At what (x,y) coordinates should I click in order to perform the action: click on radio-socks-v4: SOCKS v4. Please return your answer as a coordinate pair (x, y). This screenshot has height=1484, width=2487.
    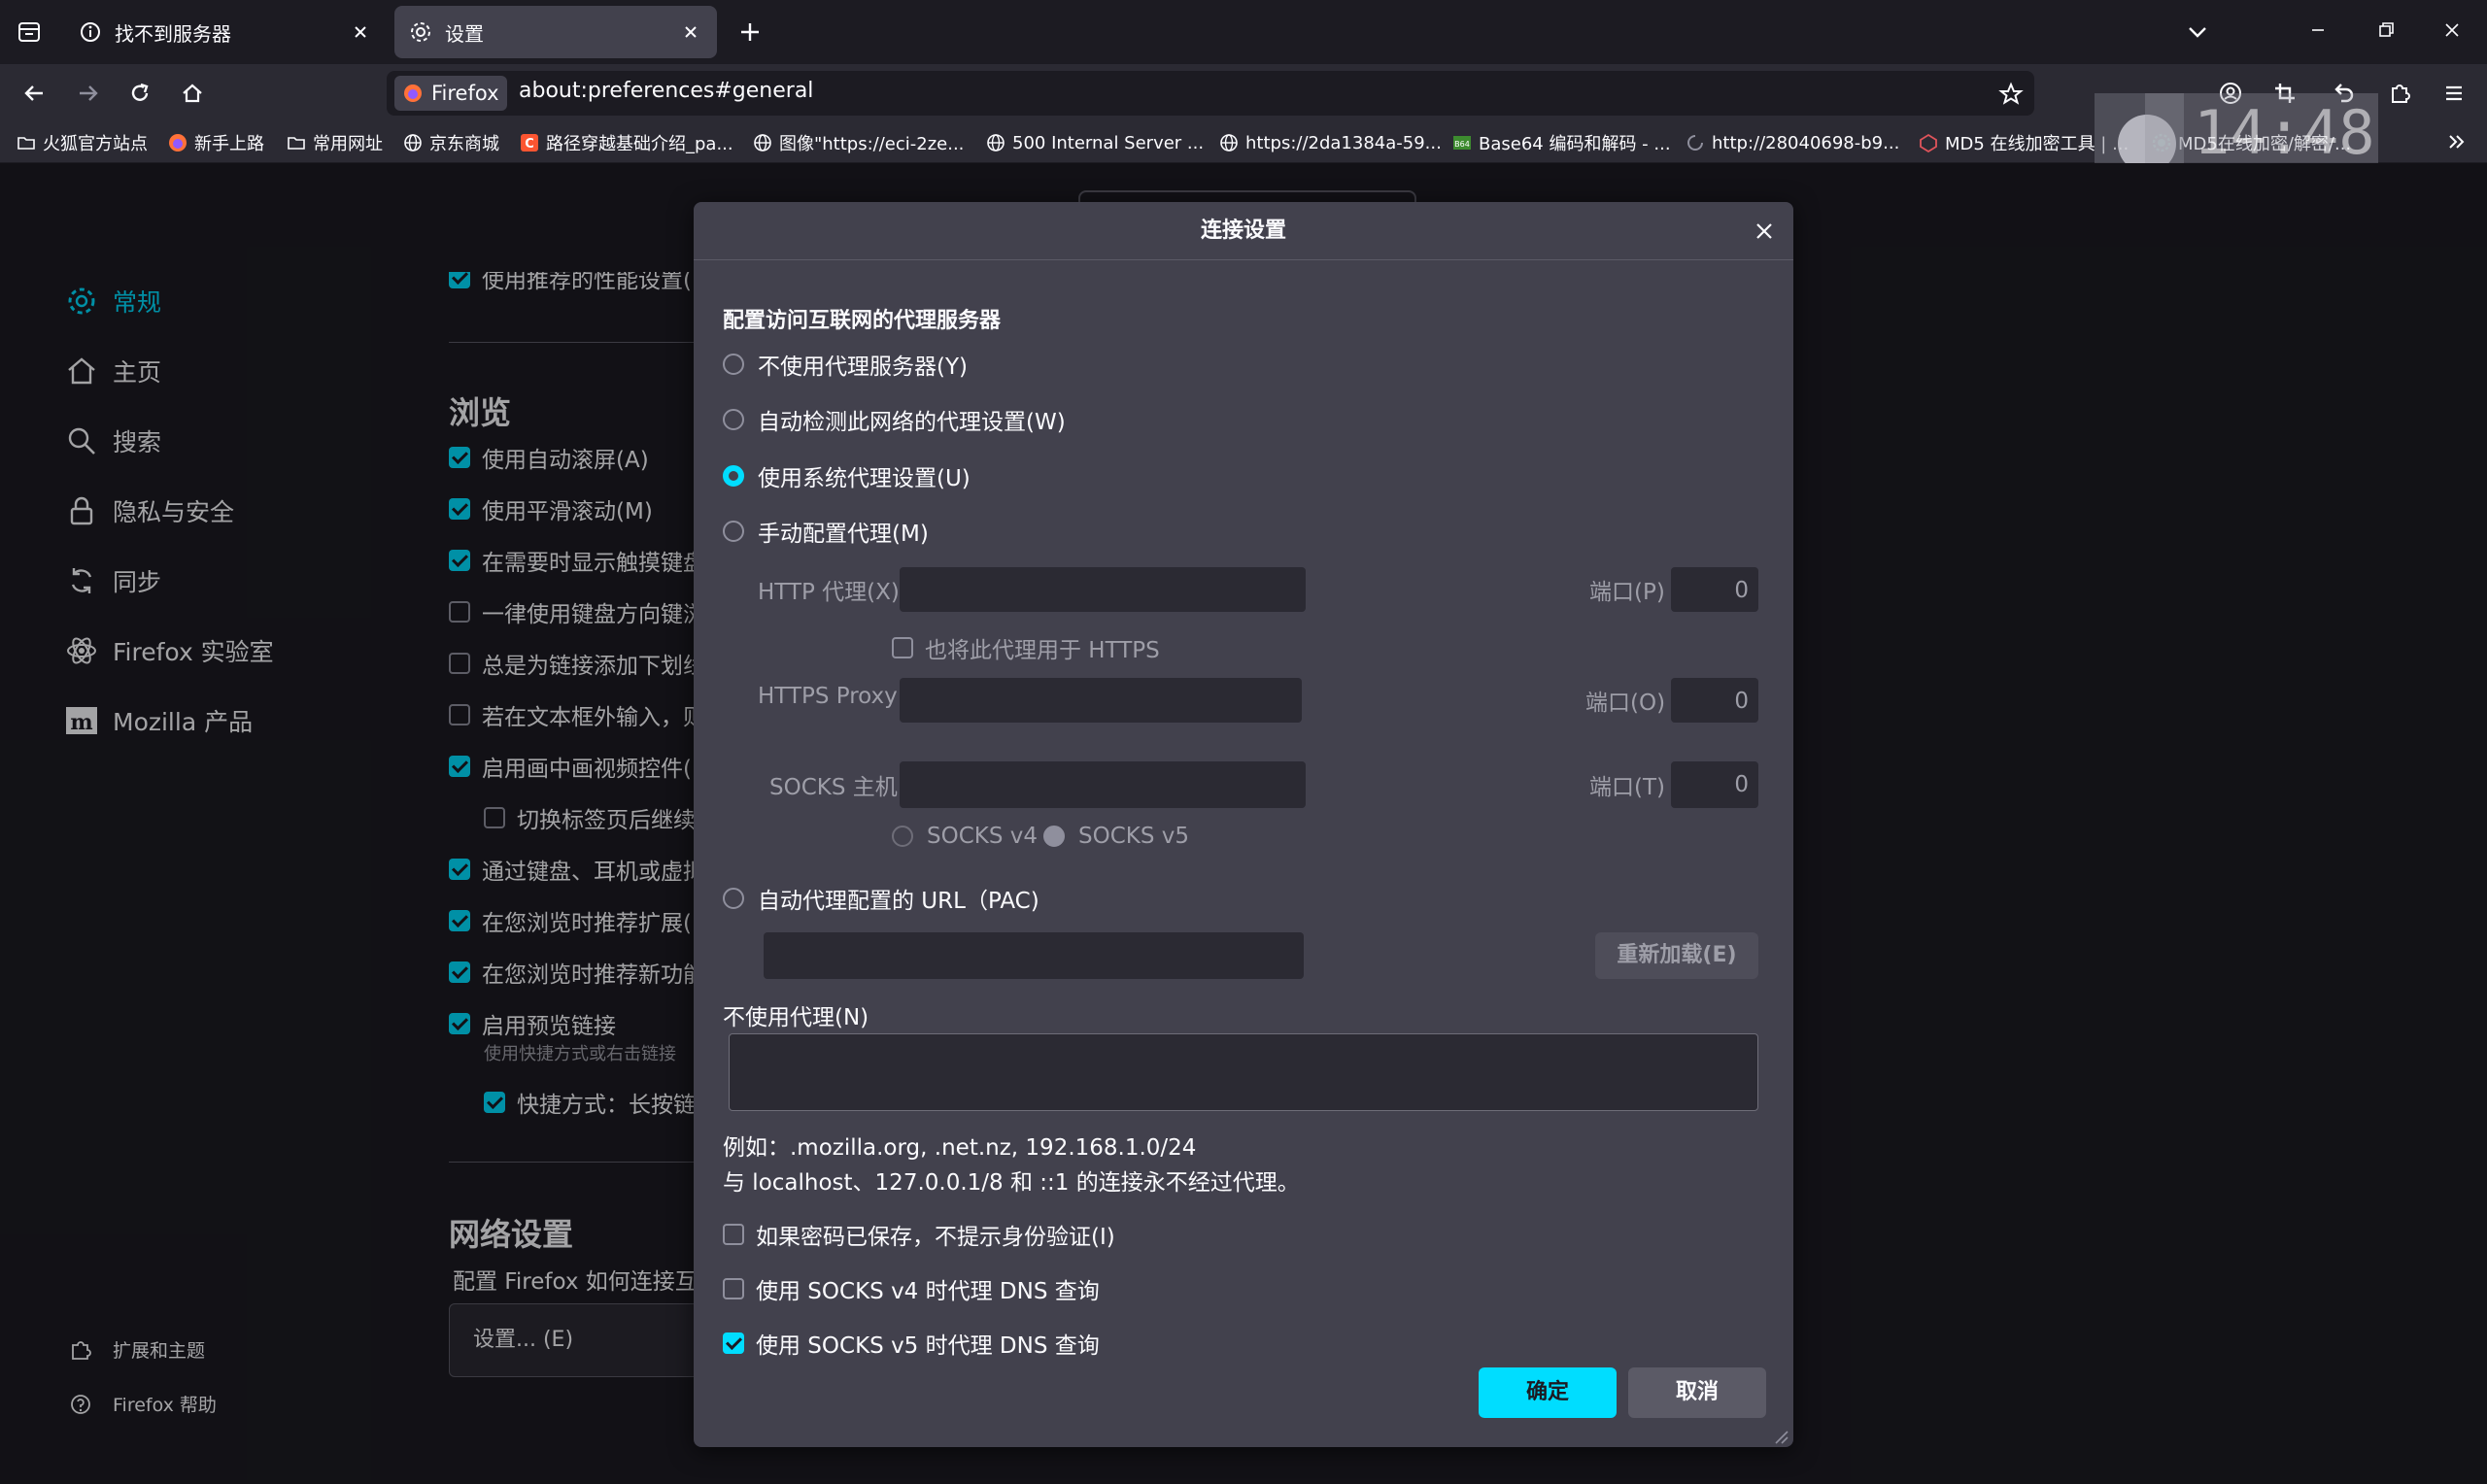
    Looking at the image, I should click on (965, 836).